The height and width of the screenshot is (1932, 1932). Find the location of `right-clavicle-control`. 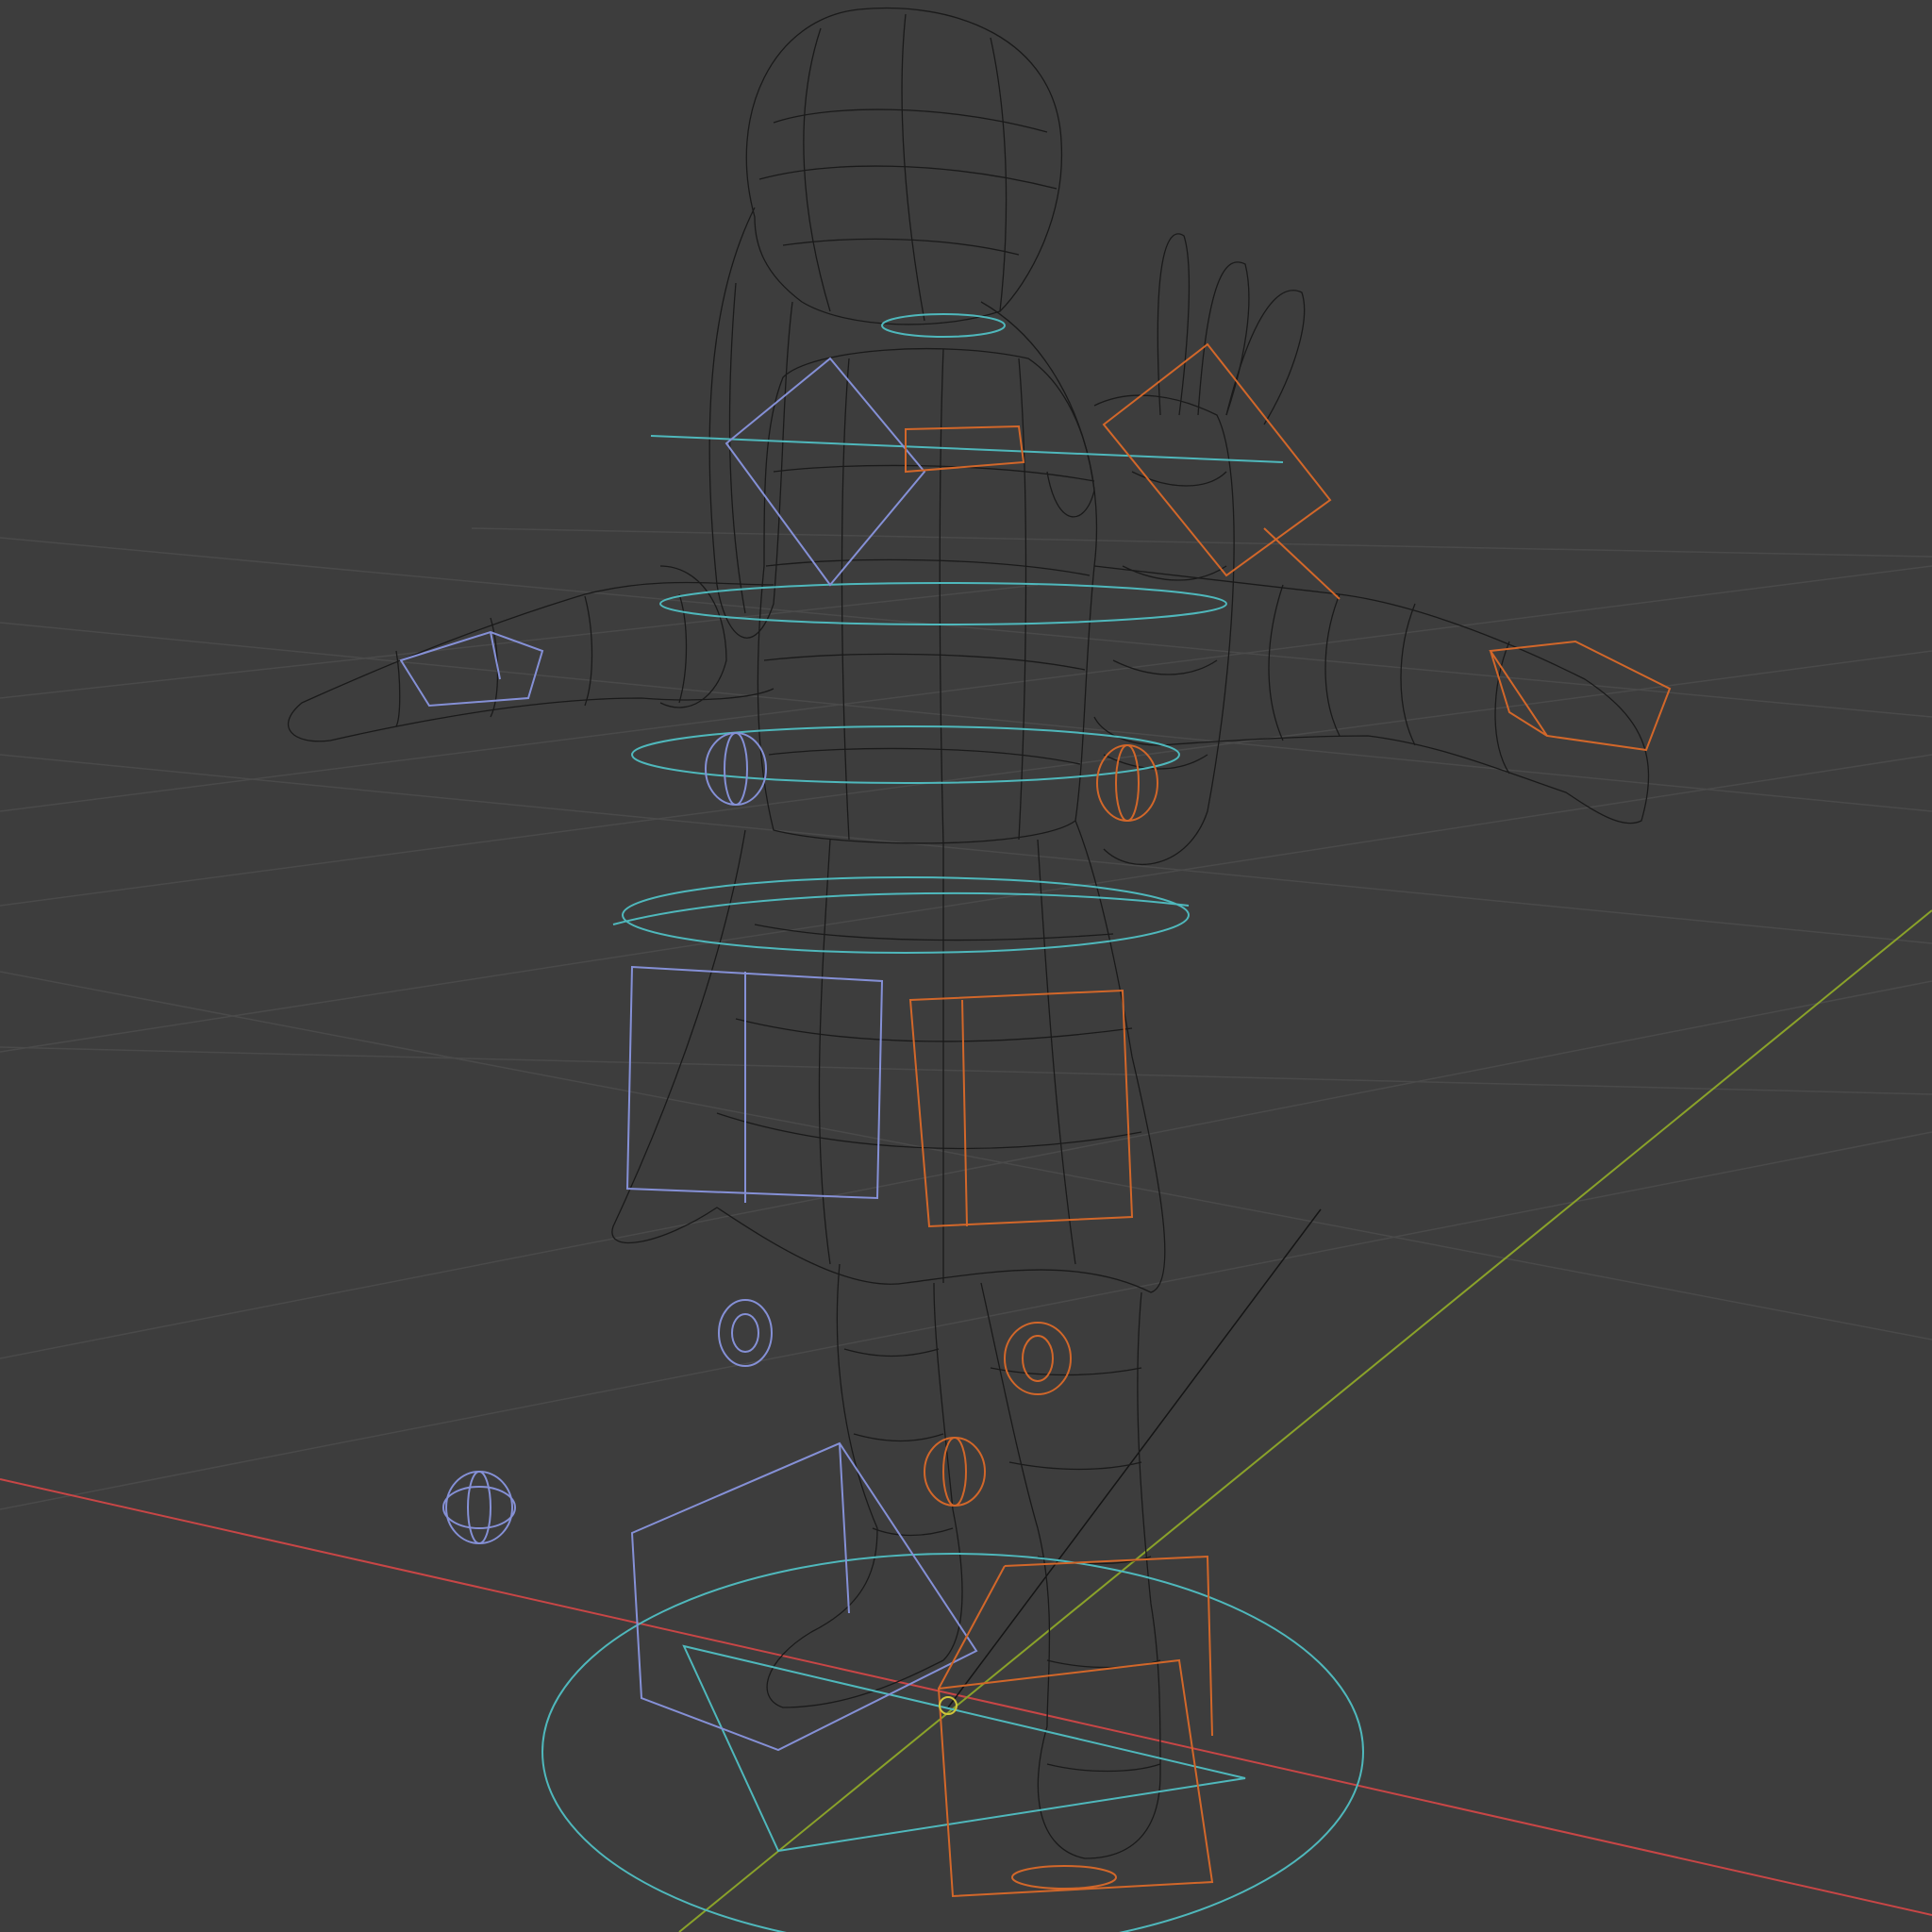

right-clavicle-control is located at coordinates (1221, 471).